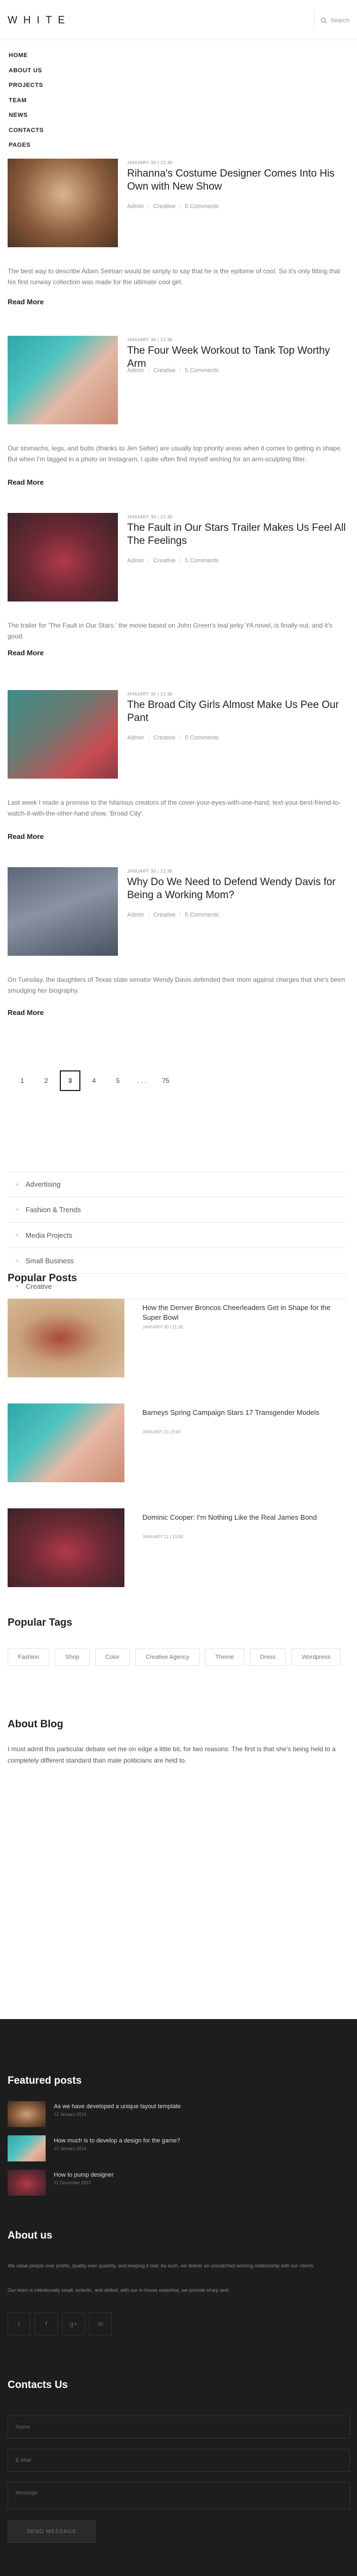 This screenshot has height=2576, width=357. I want to click on tag-item: Wordpress, so click(316, 1657).